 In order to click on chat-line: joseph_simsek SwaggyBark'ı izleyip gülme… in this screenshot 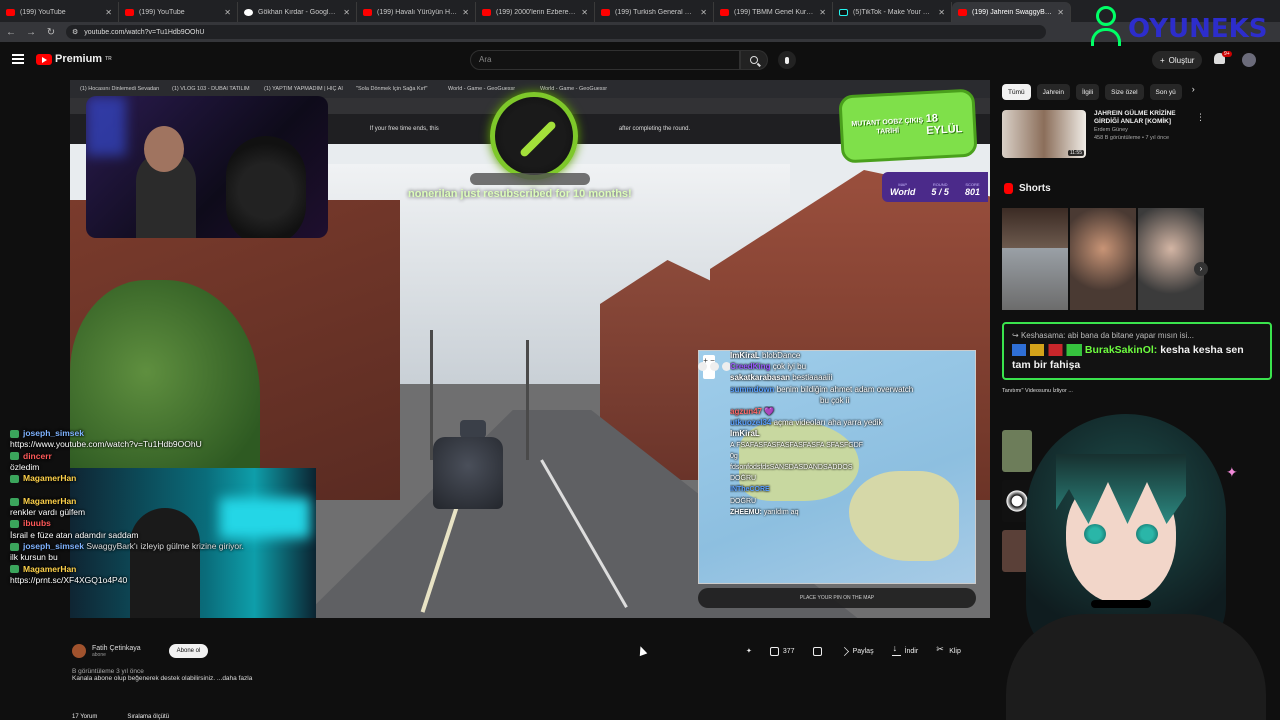, I will do `click(170, 546)`.